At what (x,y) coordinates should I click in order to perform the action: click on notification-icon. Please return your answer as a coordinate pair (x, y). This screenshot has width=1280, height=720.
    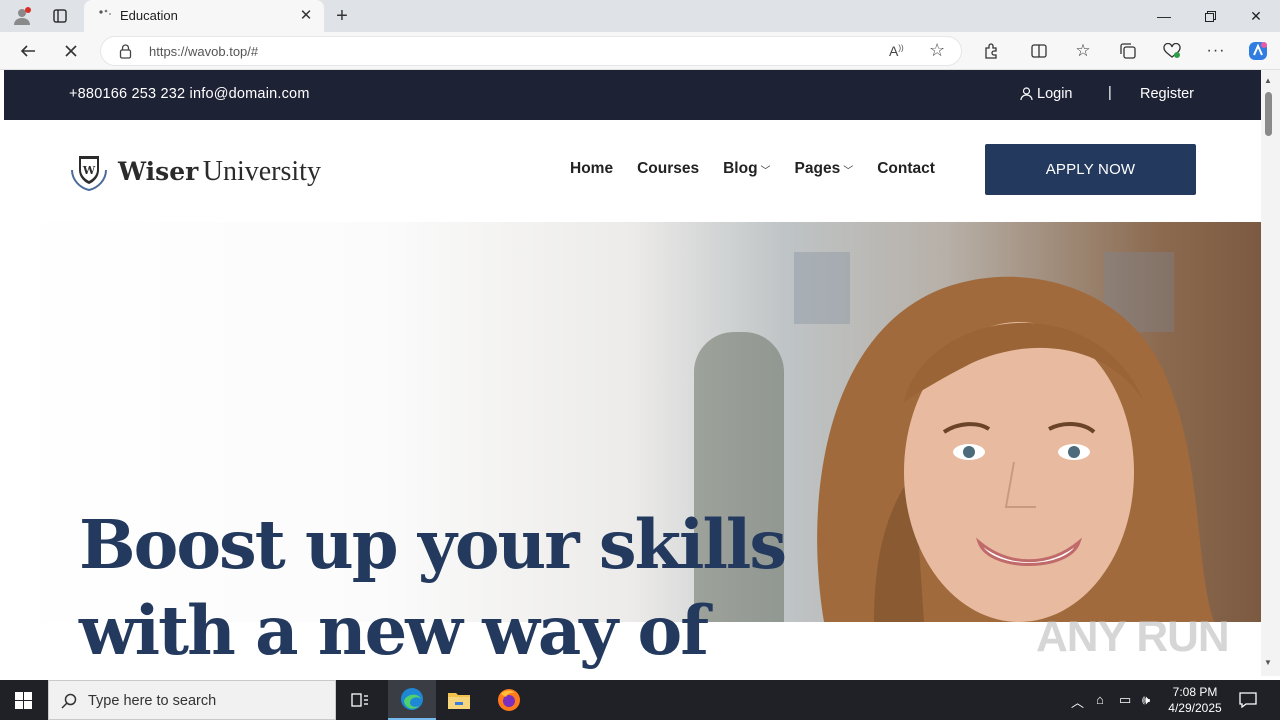
    Looking at the image, I should click on (1248, 700).